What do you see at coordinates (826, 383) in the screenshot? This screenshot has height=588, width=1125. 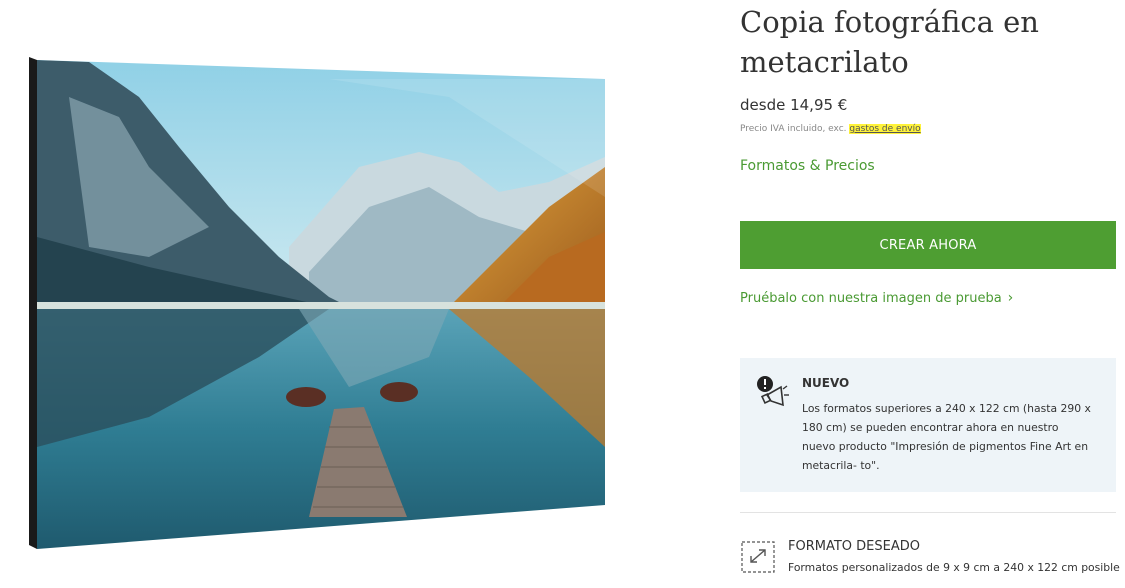 I see `notice-title: NUEVO` at bounding box center [826, 383].